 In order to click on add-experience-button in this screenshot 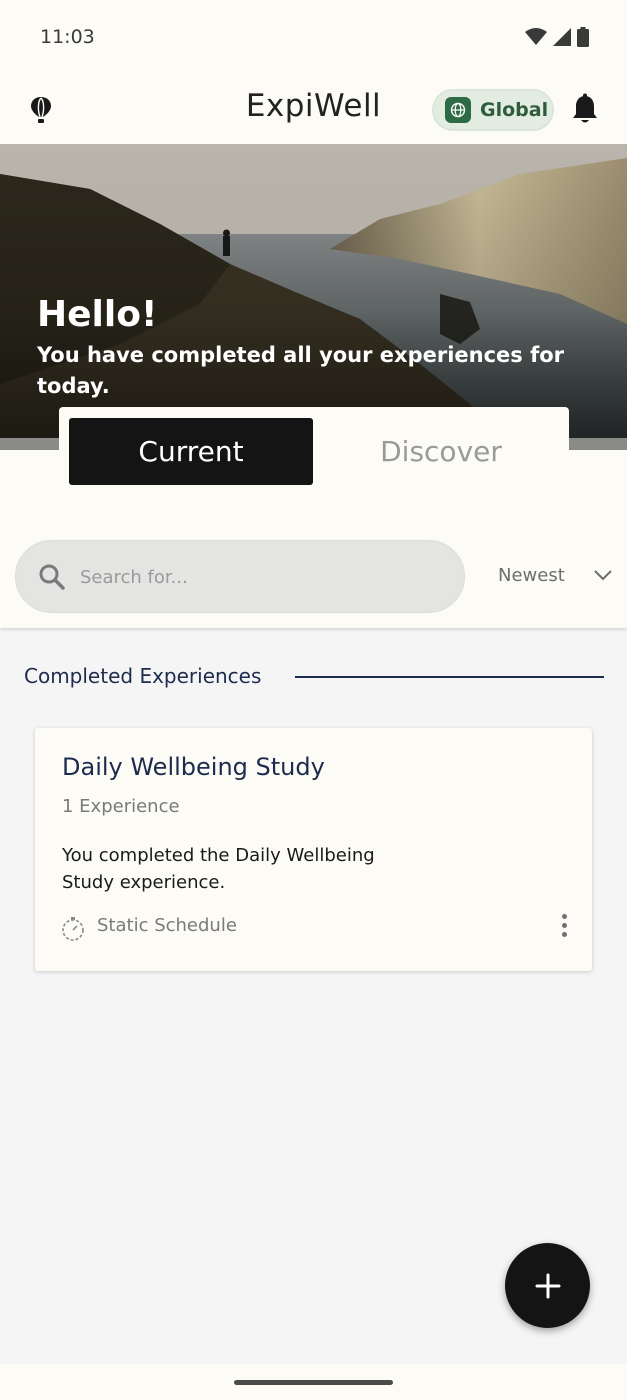, I will do `click(547, 1285)`.